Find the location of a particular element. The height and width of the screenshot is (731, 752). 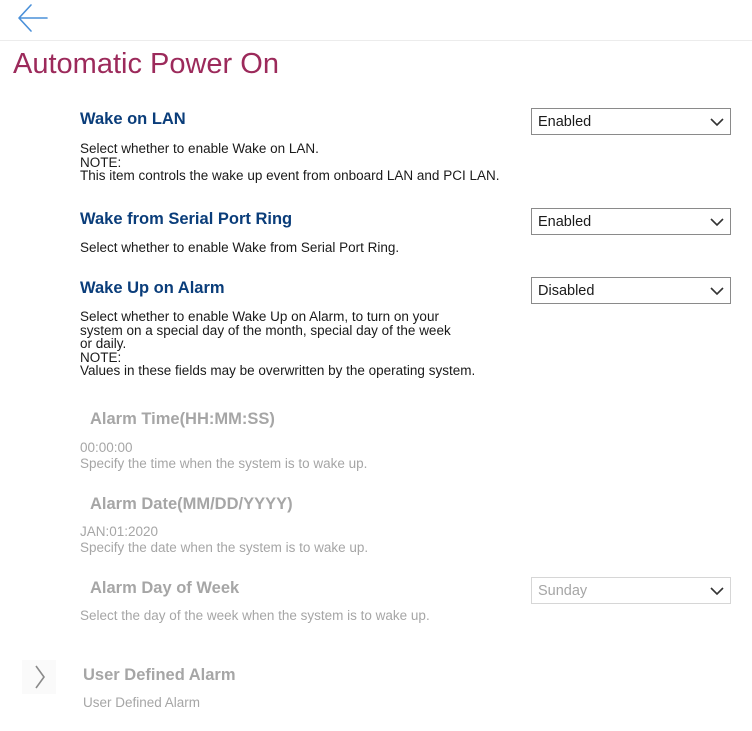

alarm-time-label: Alarm Time(HH:MM:SS) is located at coordinates (182, 419).